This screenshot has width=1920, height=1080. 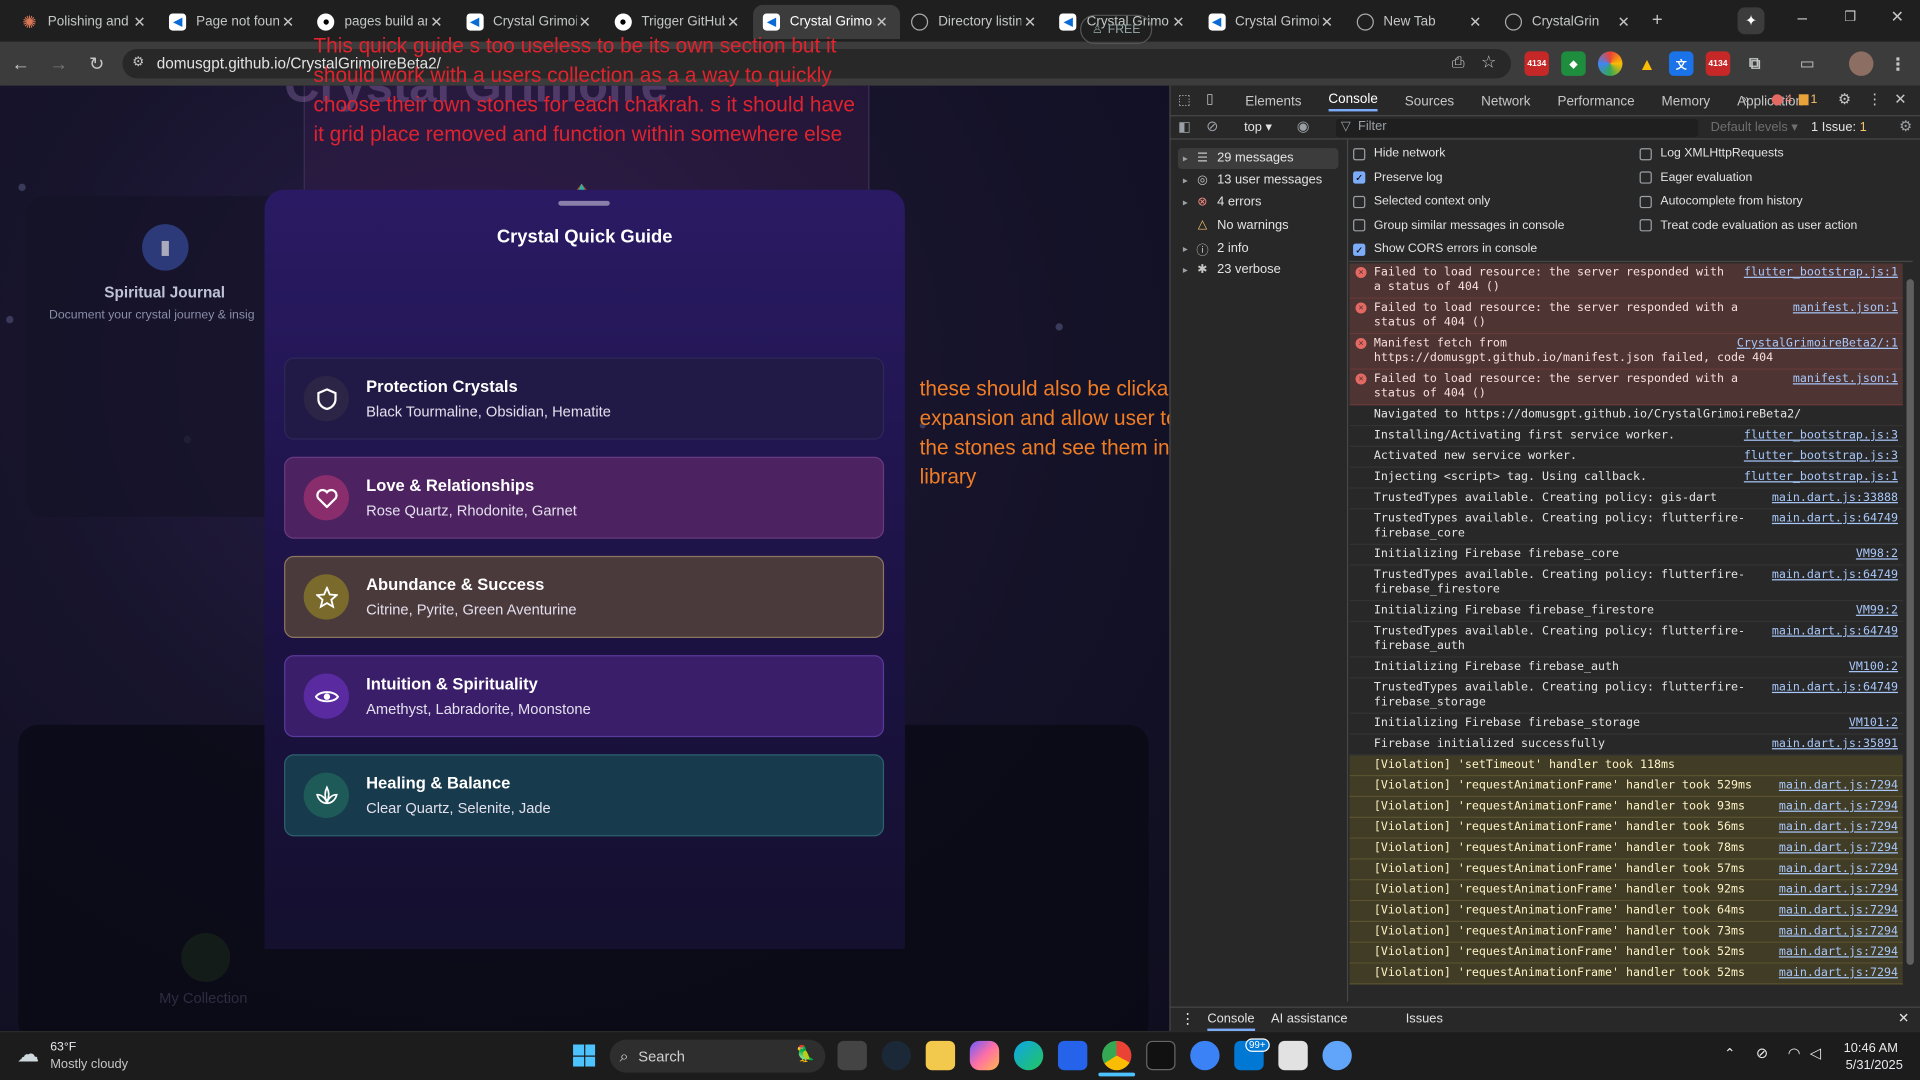 I want to click on back-icon: ←, so click(x=21, y=64).